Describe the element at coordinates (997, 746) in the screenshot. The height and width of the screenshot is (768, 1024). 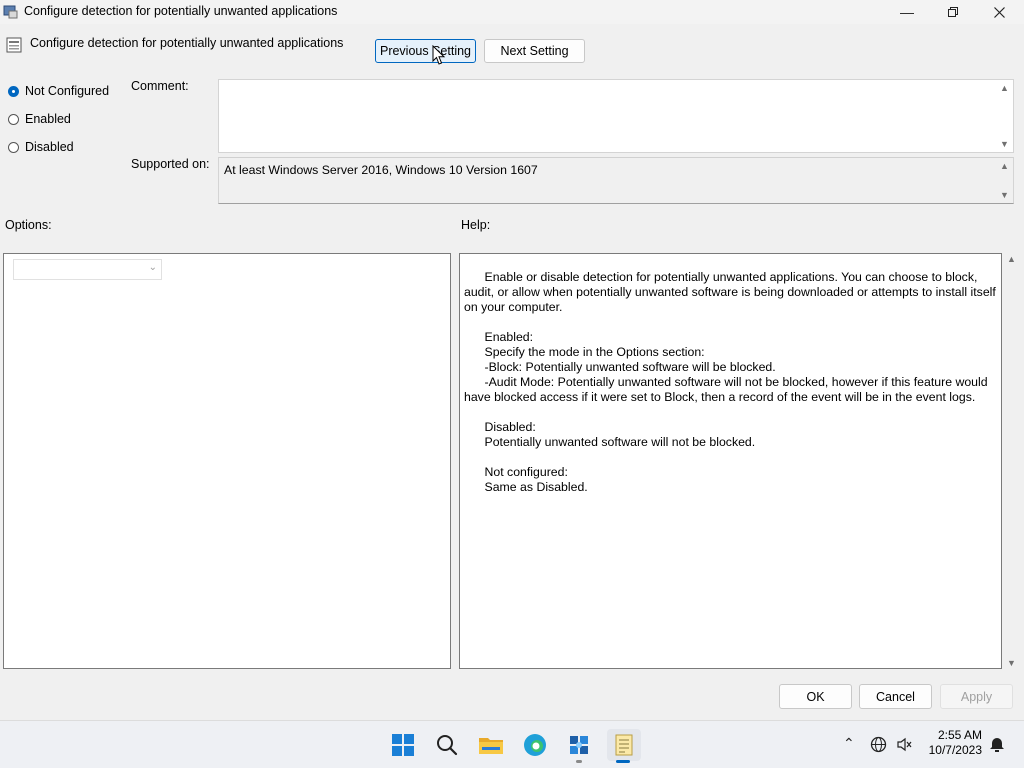
I see `notification-icon` at that location.